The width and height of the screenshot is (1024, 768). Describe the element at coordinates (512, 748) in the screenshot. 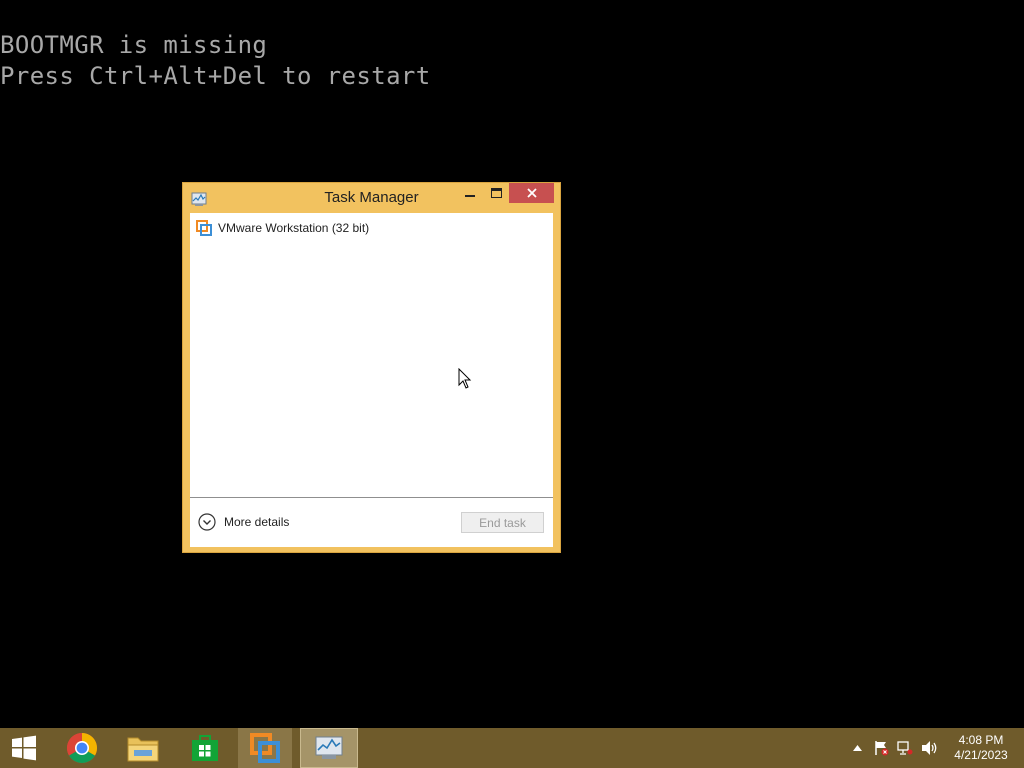

I see `taskbar: 4:08 PM 4/21/2023` at that location.